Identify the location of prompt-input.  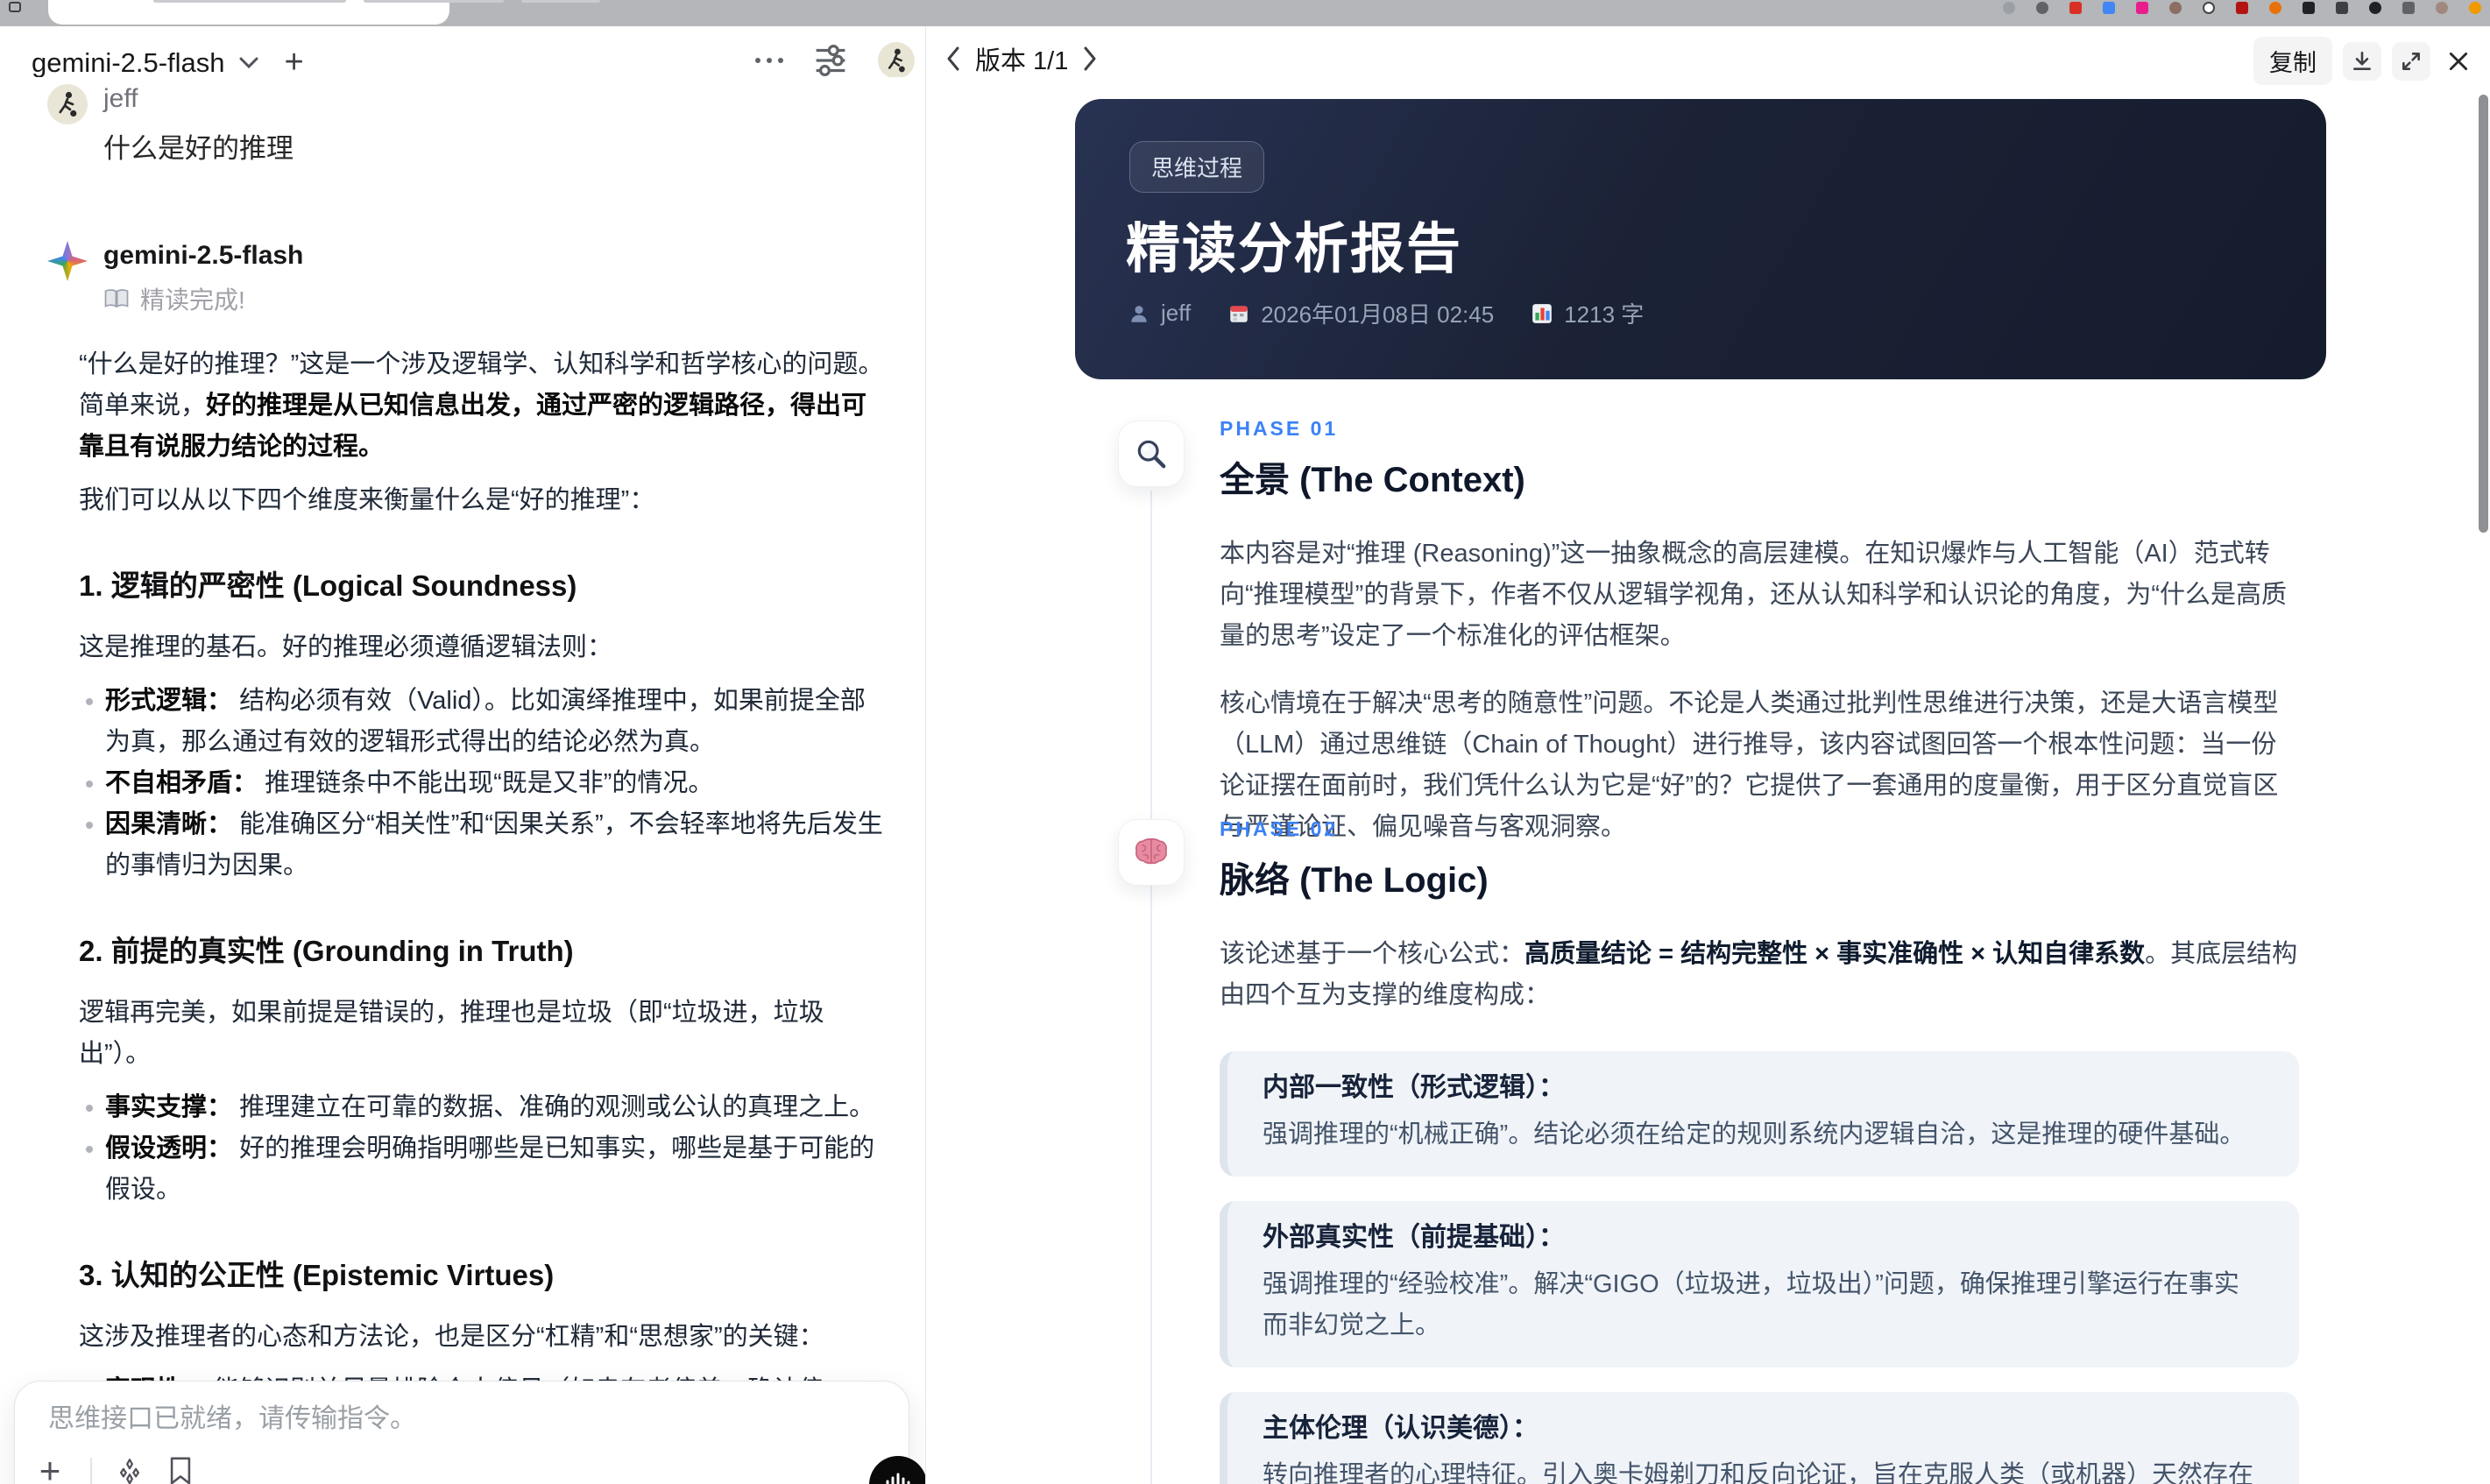
(381, 1419).